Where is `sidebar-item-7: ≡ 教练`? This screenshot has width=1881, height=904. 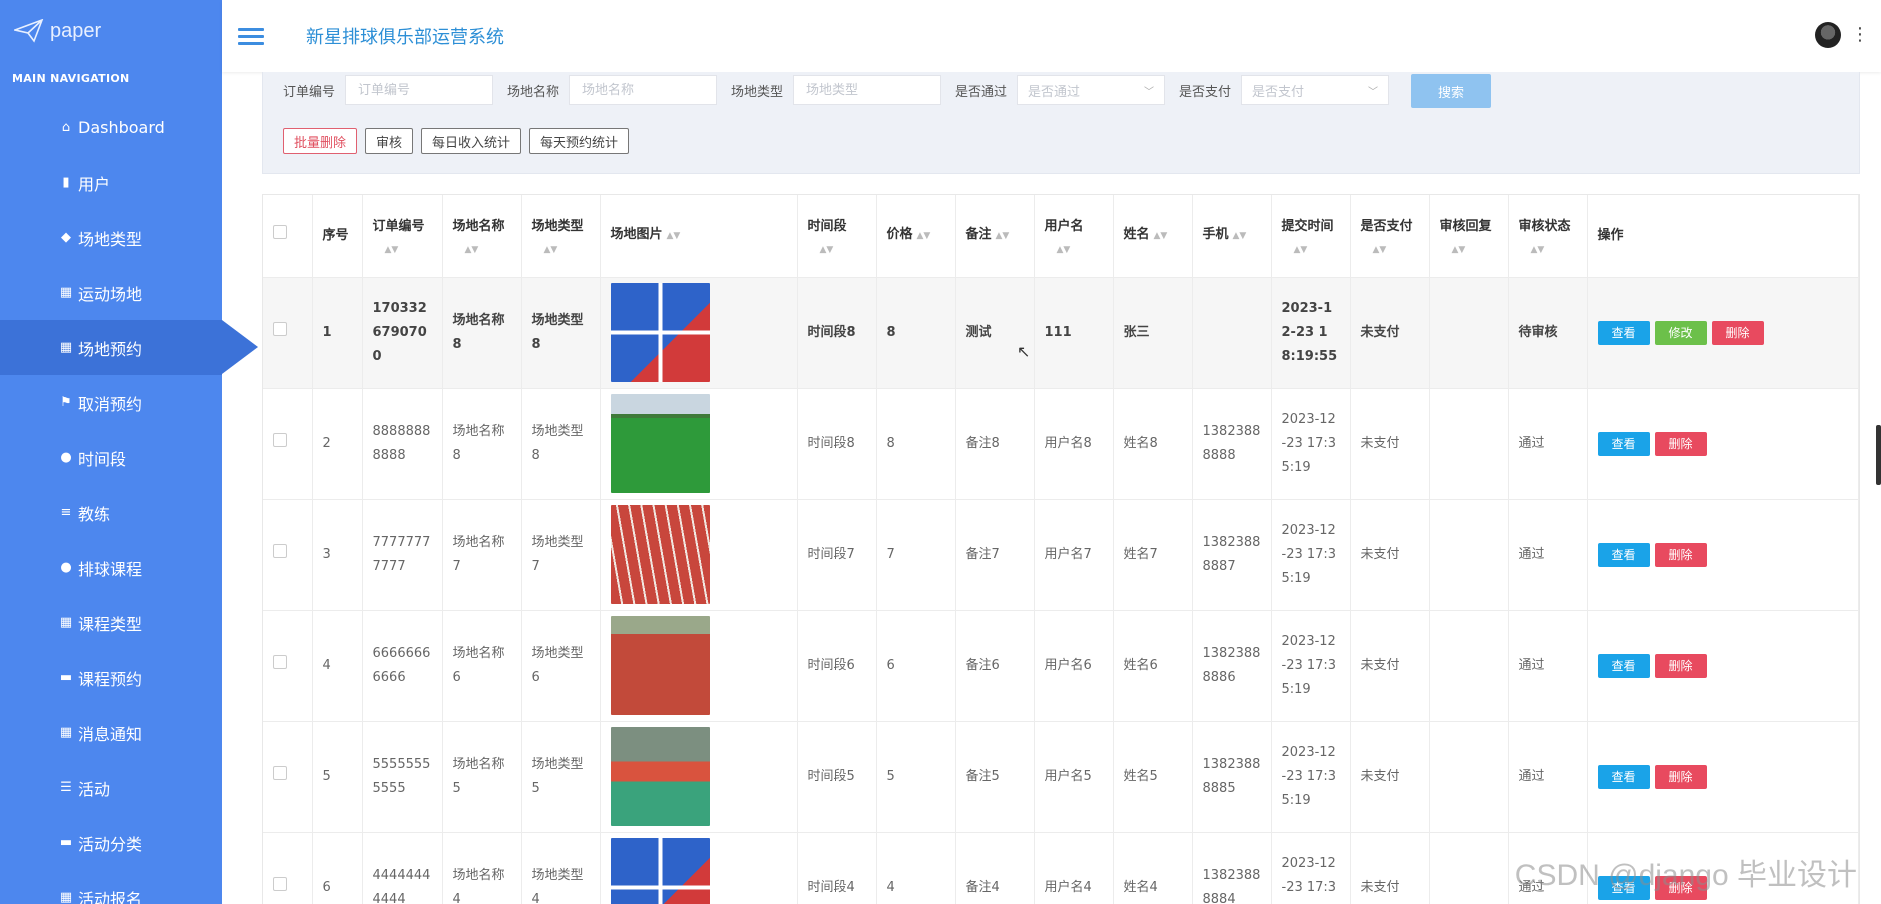 sidebar-item-7: ≡ 教练 is located at coordinates (111, 512).